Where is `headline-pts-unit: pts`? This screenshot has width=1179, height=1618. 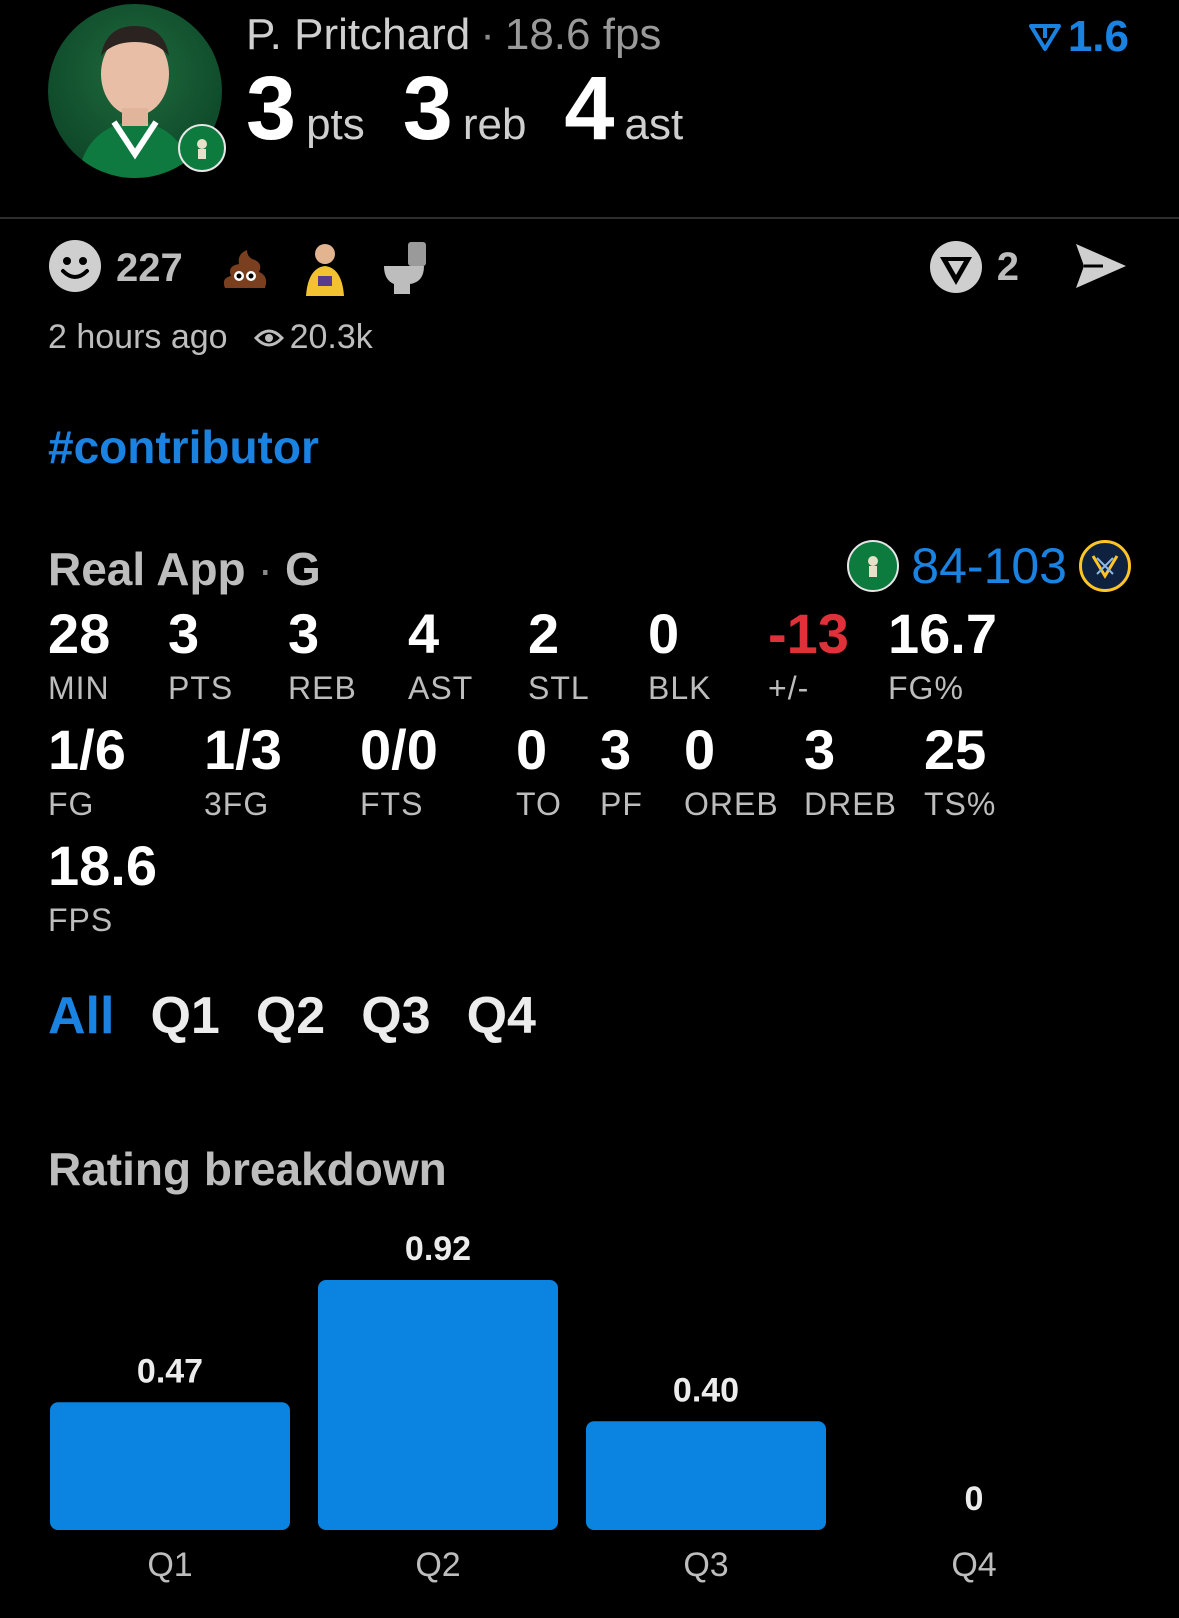 headline-pts-unit: pts is located at coordinates (335, 124).